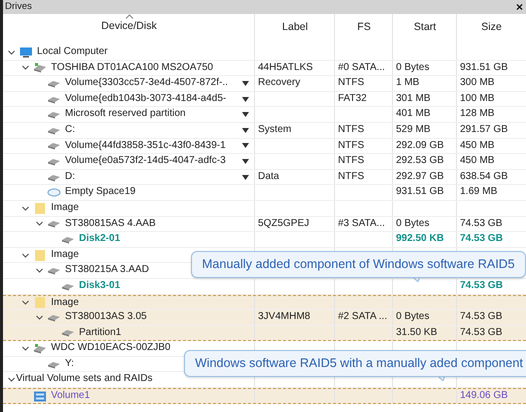  What do you see at coordinates (420, 145) in the screenshot?
I see `table-cell: 292.09 GB` at bounding box center [420, 145].